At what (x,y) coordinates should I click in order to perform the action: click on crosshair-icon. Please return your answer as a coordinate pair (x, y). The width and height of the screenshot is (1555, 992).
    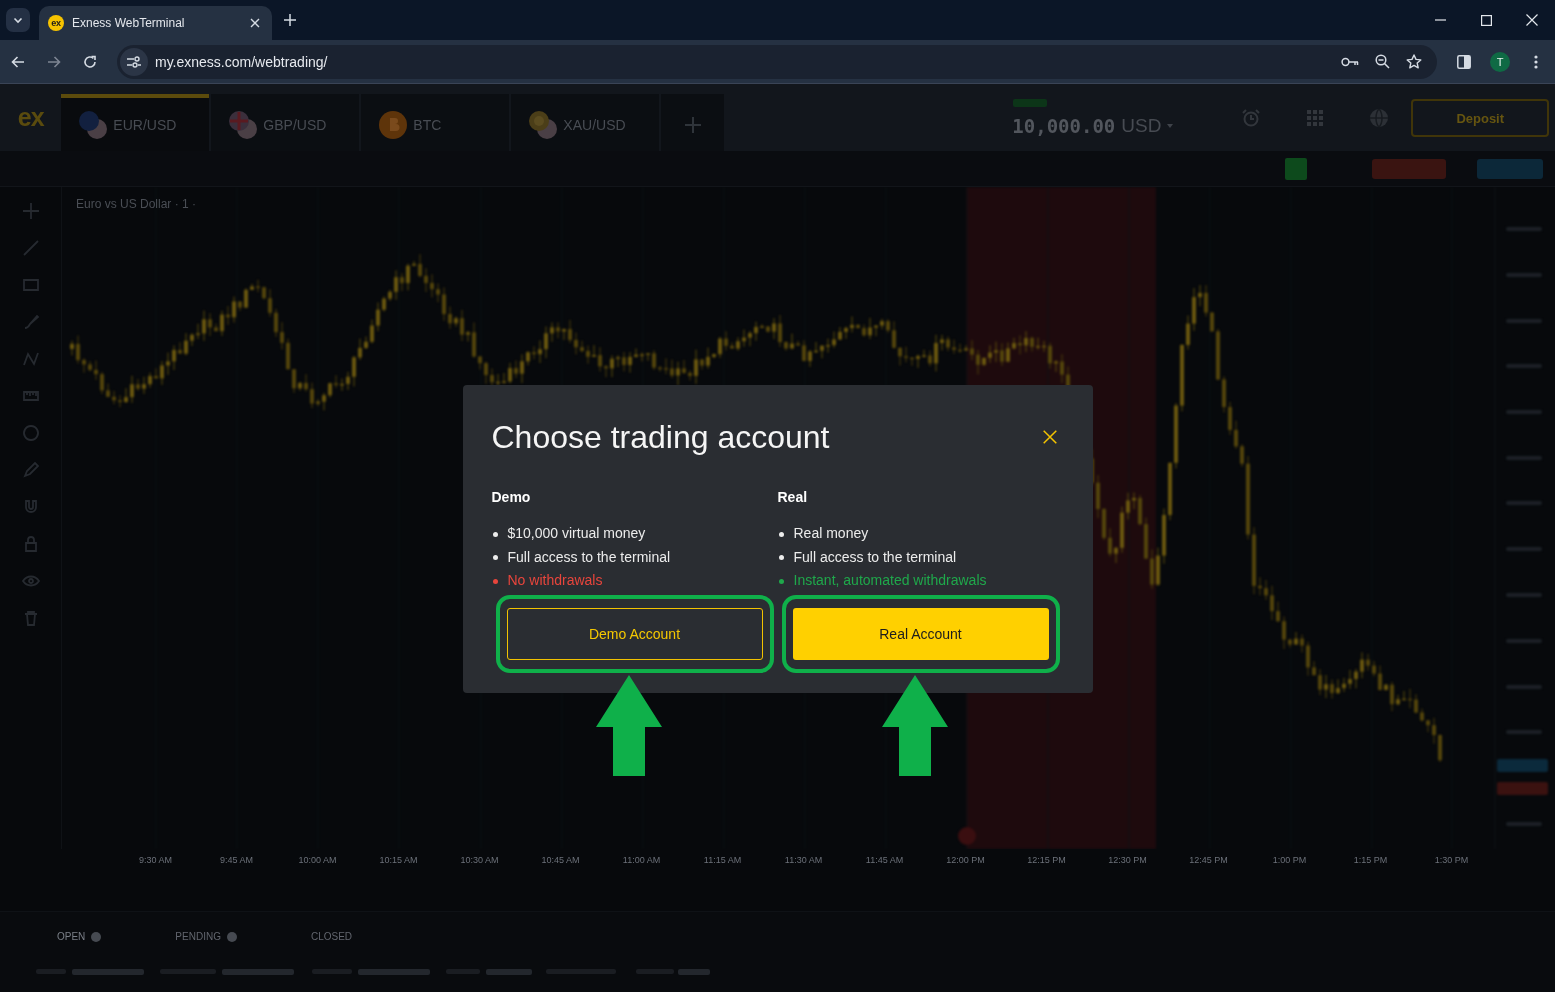
    Looking at the image, I should click on (30, 211).